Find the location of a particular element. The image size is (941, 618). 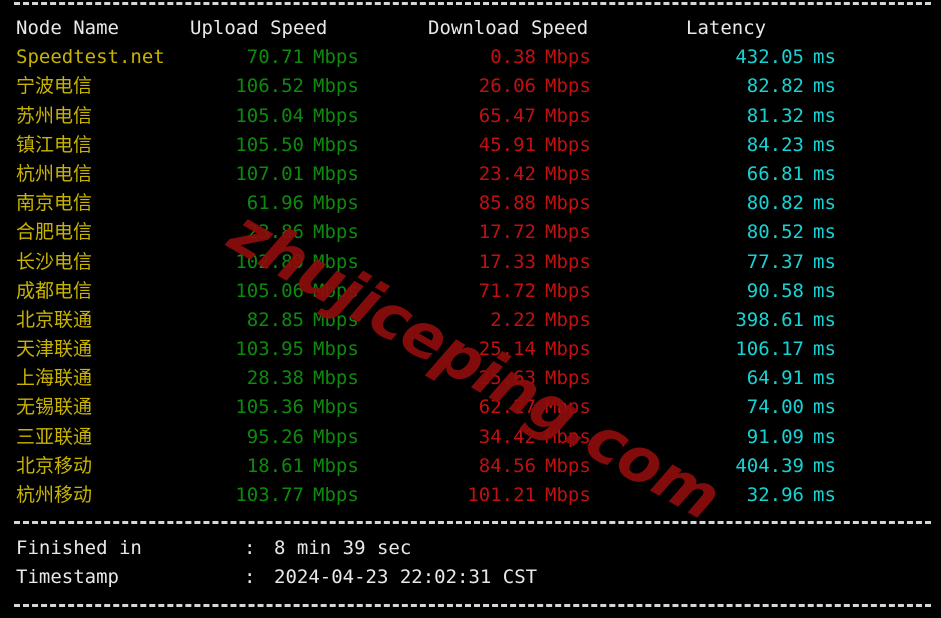

latency-value: 80.52 is located at coordinates (775, 232).